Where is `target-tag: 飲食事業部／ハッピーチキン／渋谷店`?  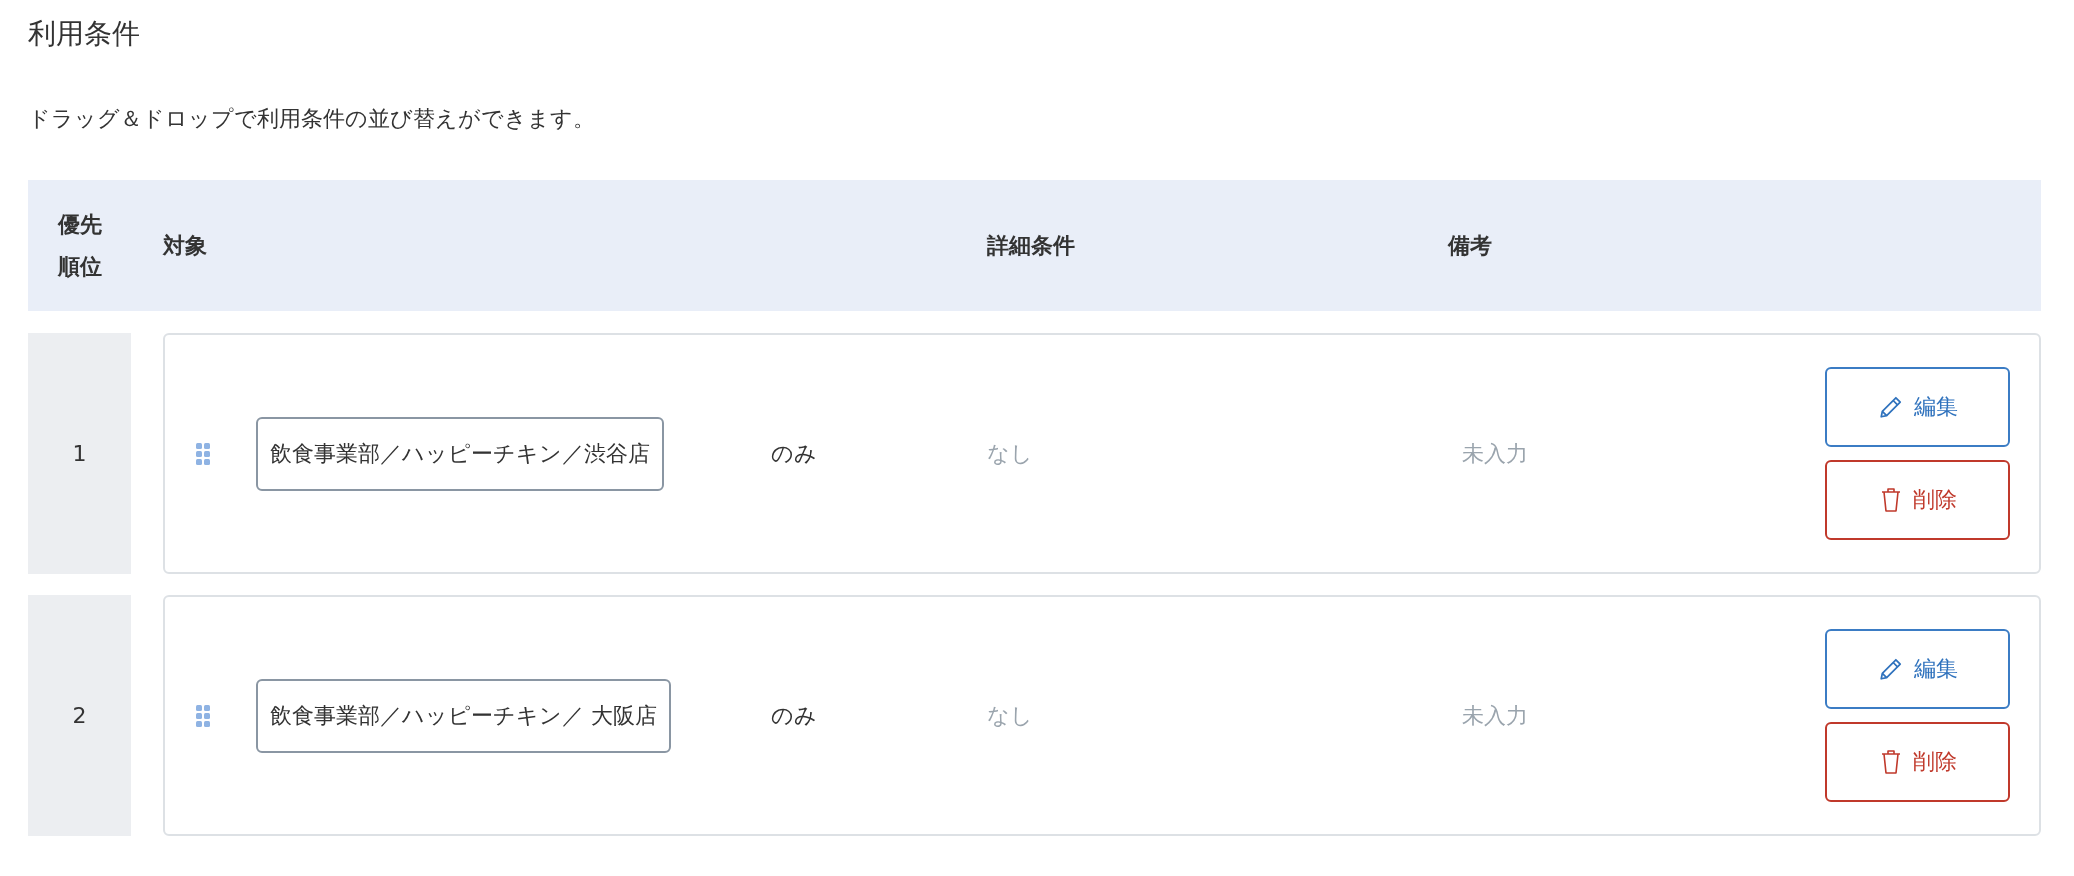 target-tag: 飲食事業部／ハッピーチキン／渋谷店 is located at coordinates (460, 453).